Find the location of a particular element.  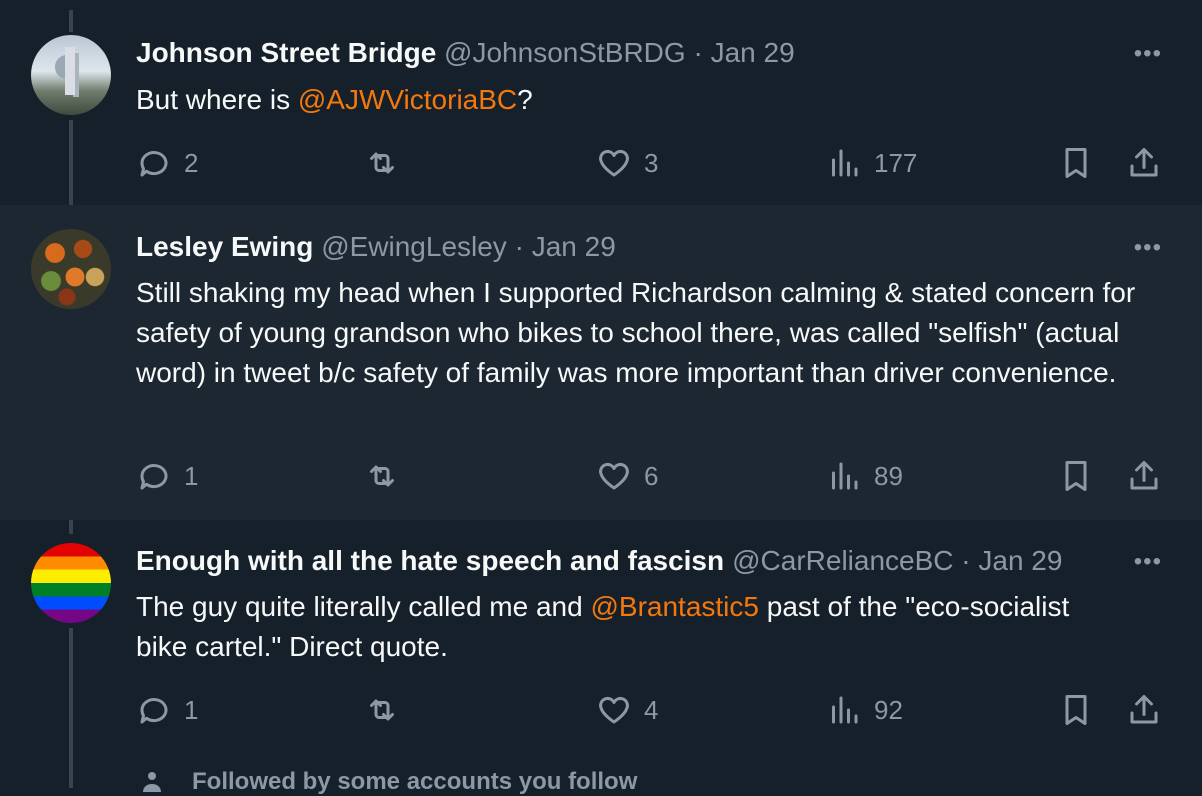

like-count: 4 is located at coordinates (651, 709).